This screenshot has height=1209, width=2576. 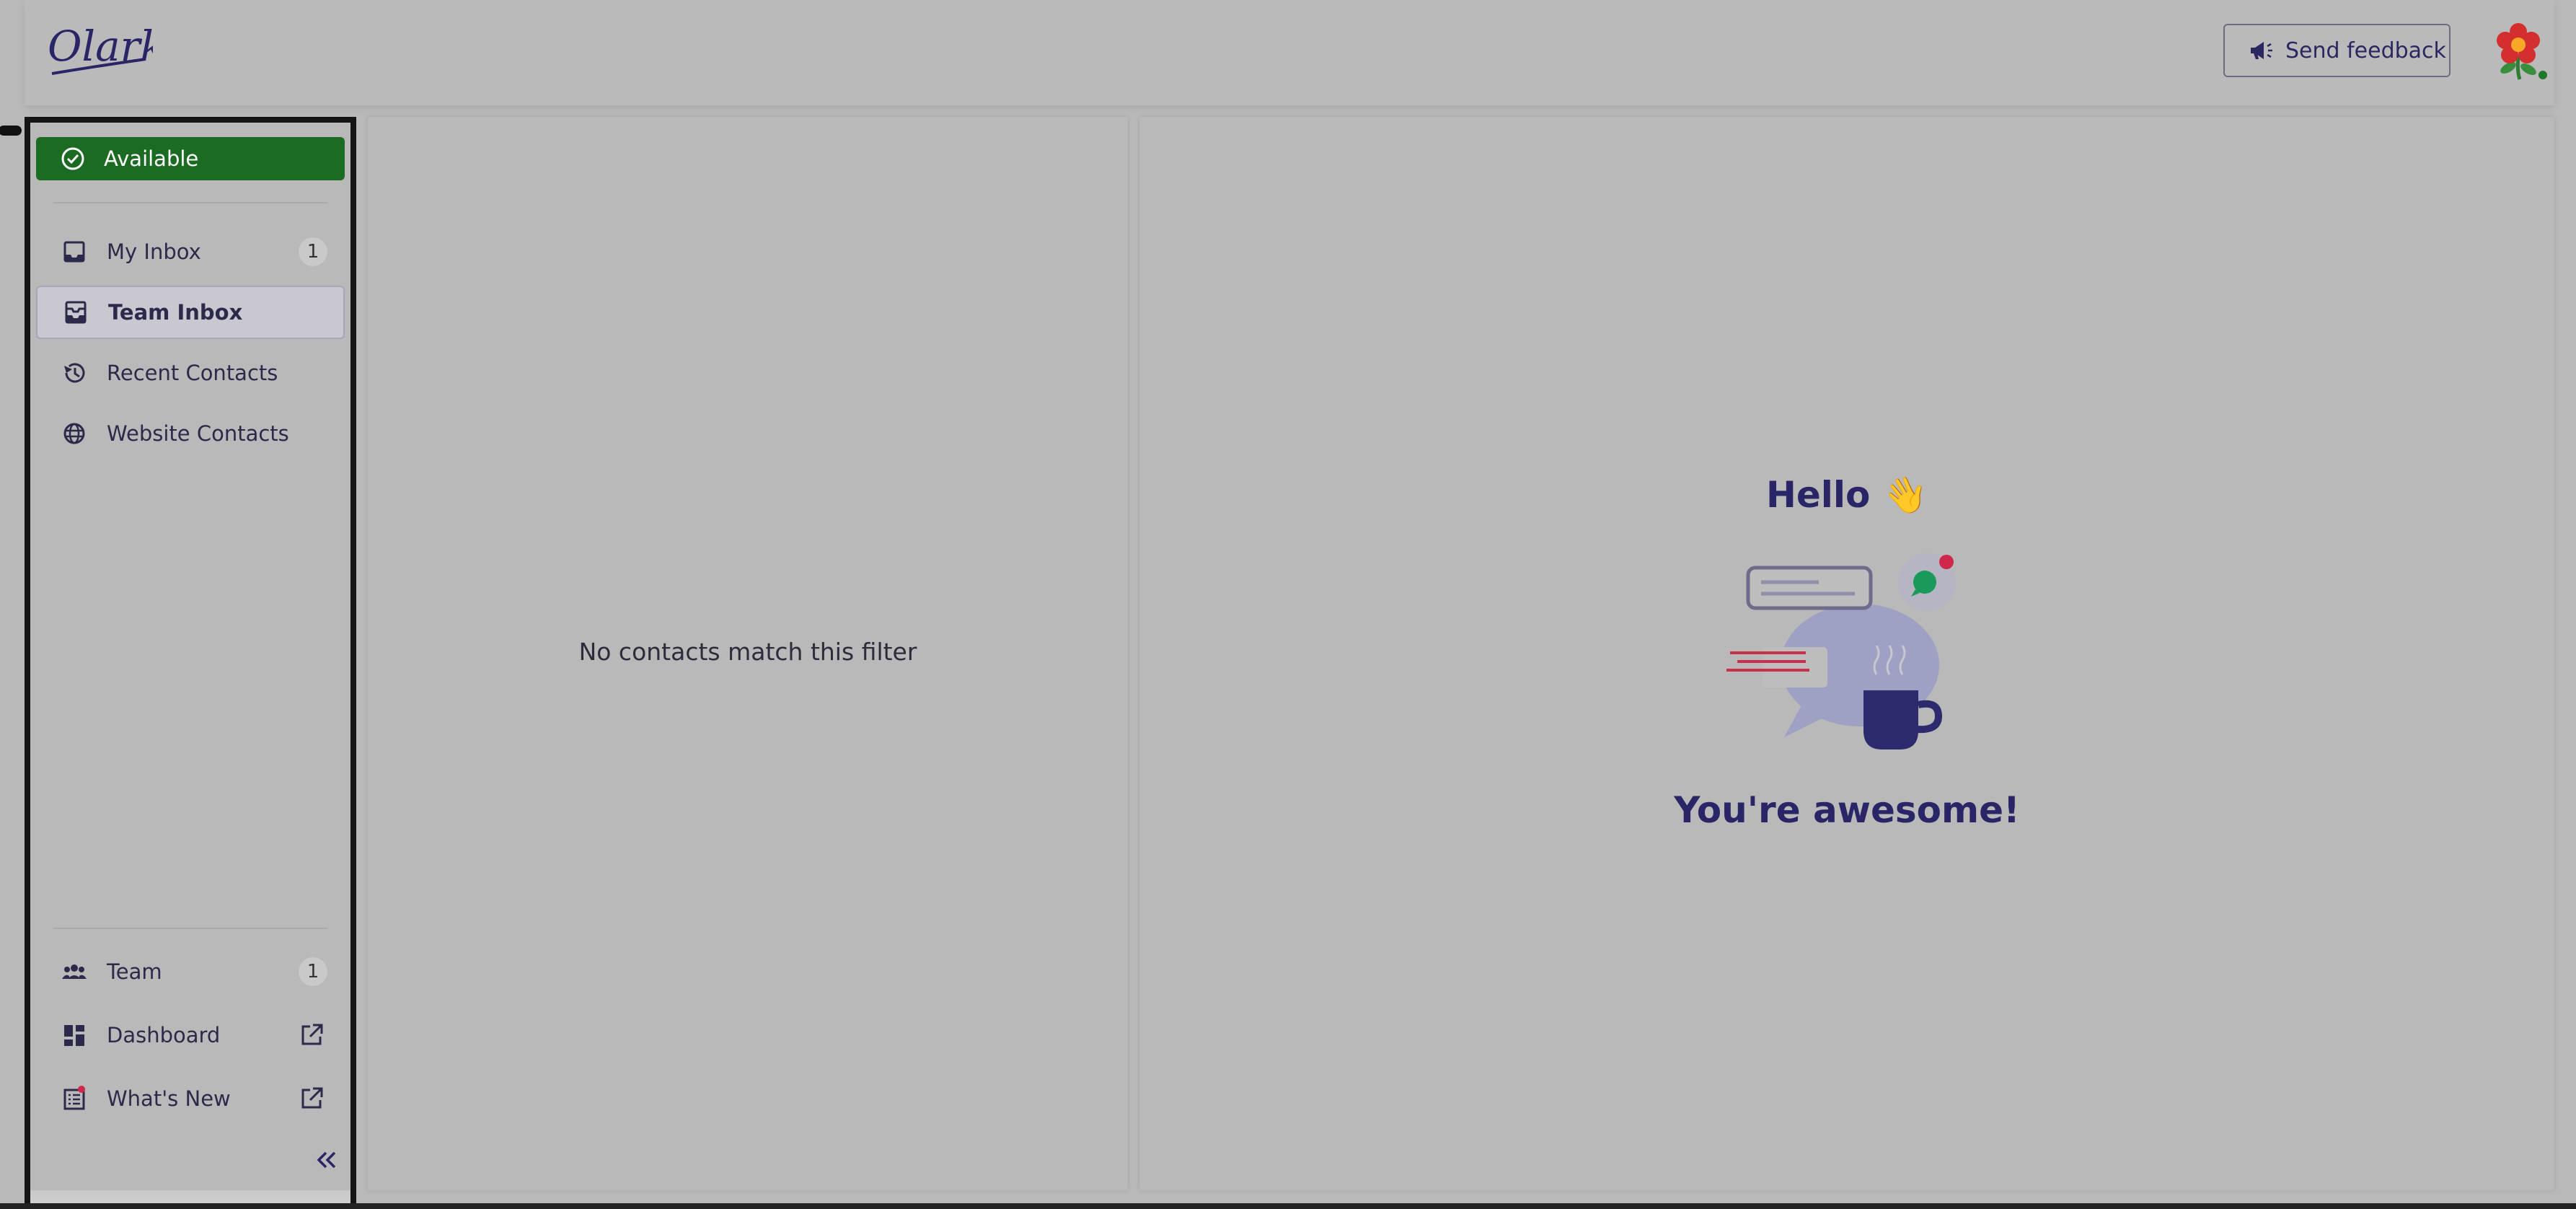 I want to click on team-count-badge: 1, so click(x=313, y=971).